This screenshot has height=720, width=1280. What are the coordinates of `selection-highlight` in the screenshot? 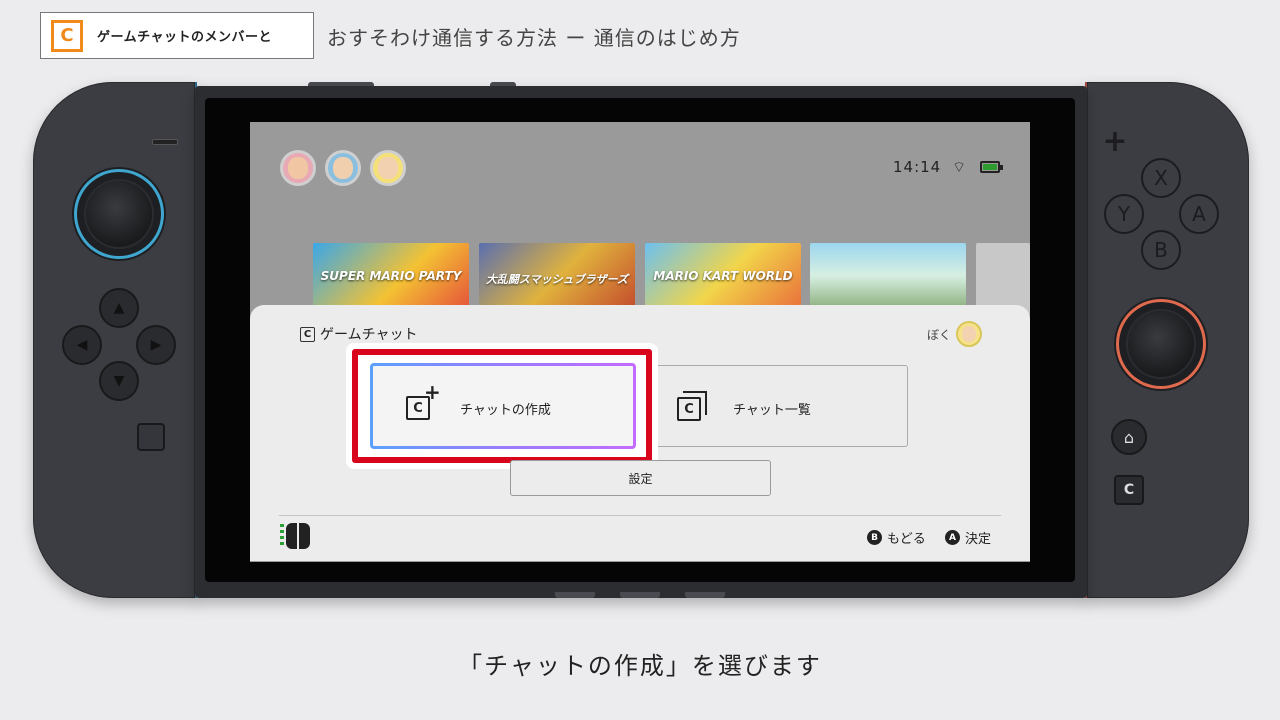 It's located at (502, 406).